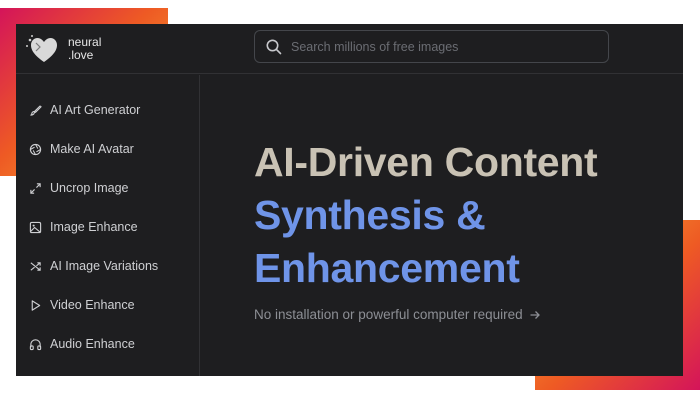  Describe the element at coordinates (81, 55) in the screenshot. I see `brand-name-line2: .love` at that location.